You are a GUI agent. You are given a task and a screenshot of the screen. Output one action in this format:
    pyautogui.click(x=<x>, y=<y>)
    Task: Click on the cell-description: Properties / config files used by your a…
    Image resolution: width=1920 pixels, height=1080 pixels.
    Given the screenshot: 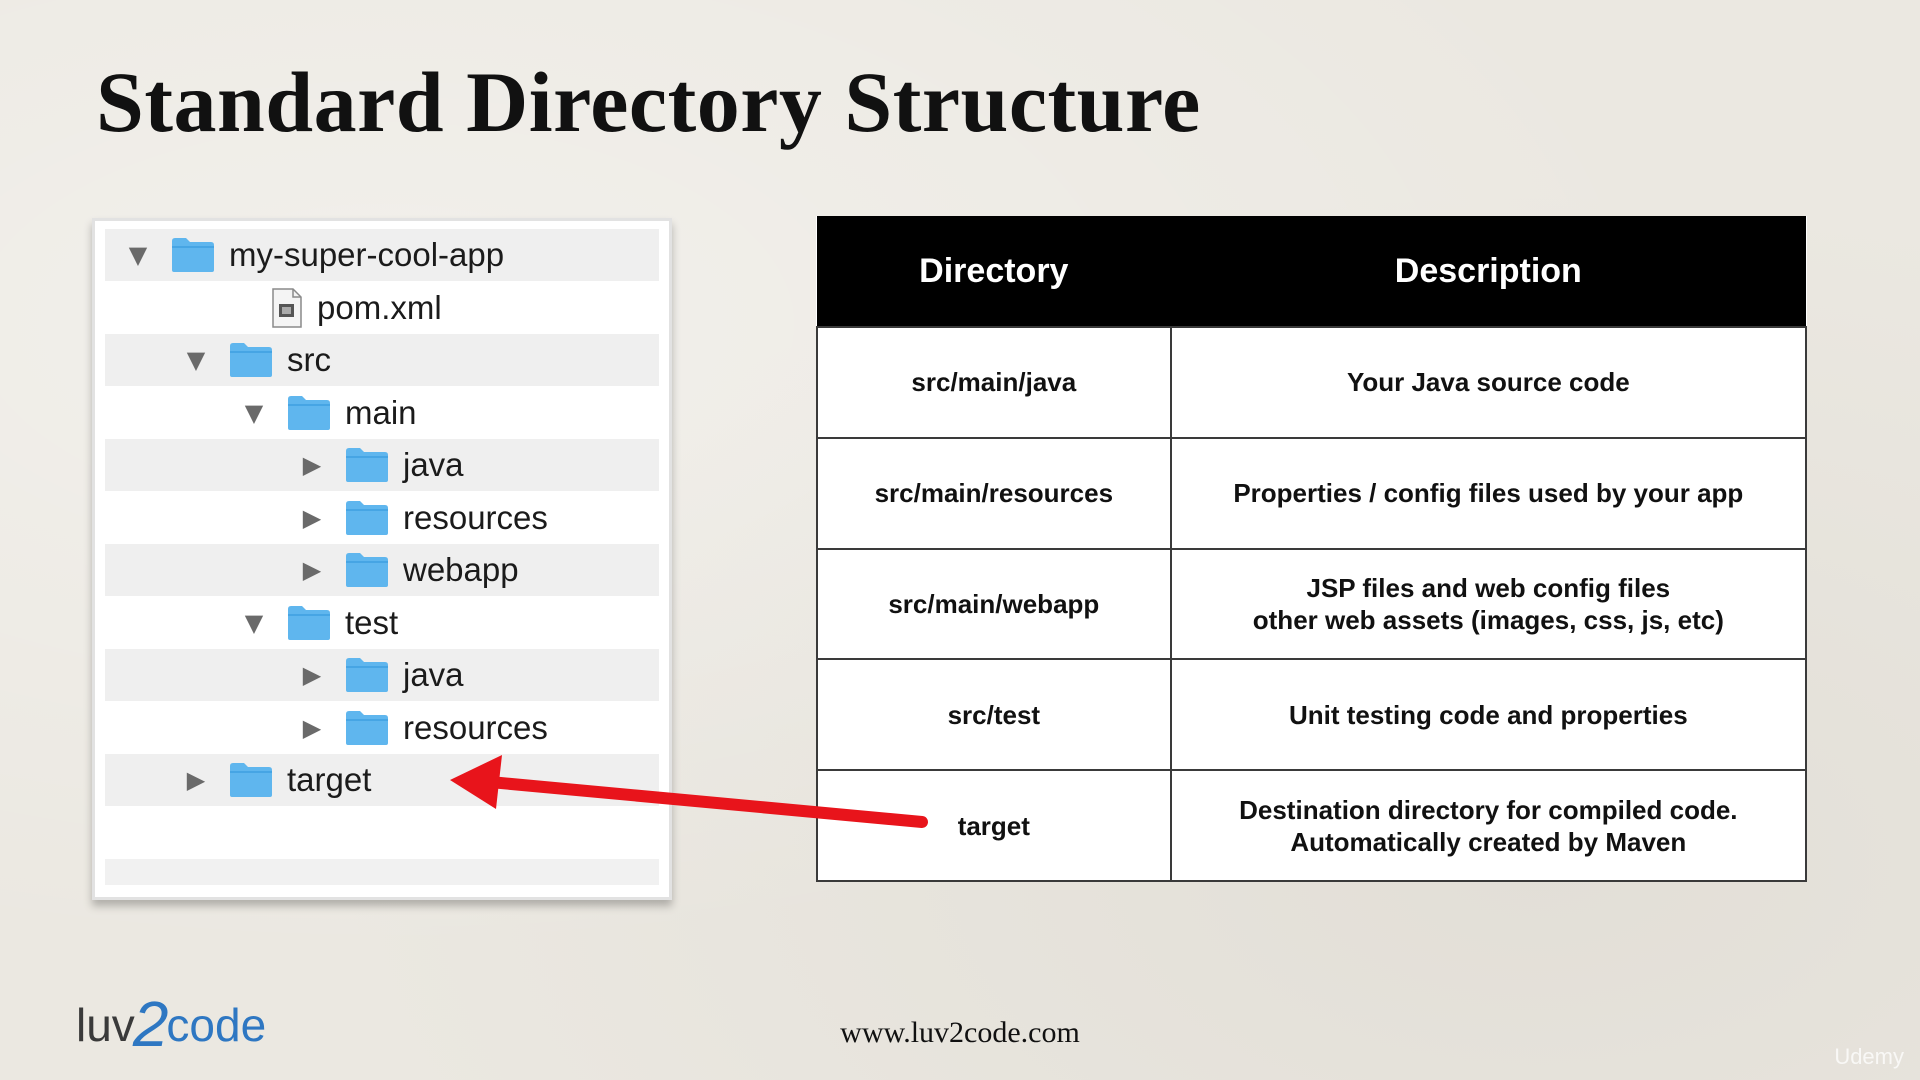 What is the action you would take?
    pyautogui.click(x=1488, y=493)
    